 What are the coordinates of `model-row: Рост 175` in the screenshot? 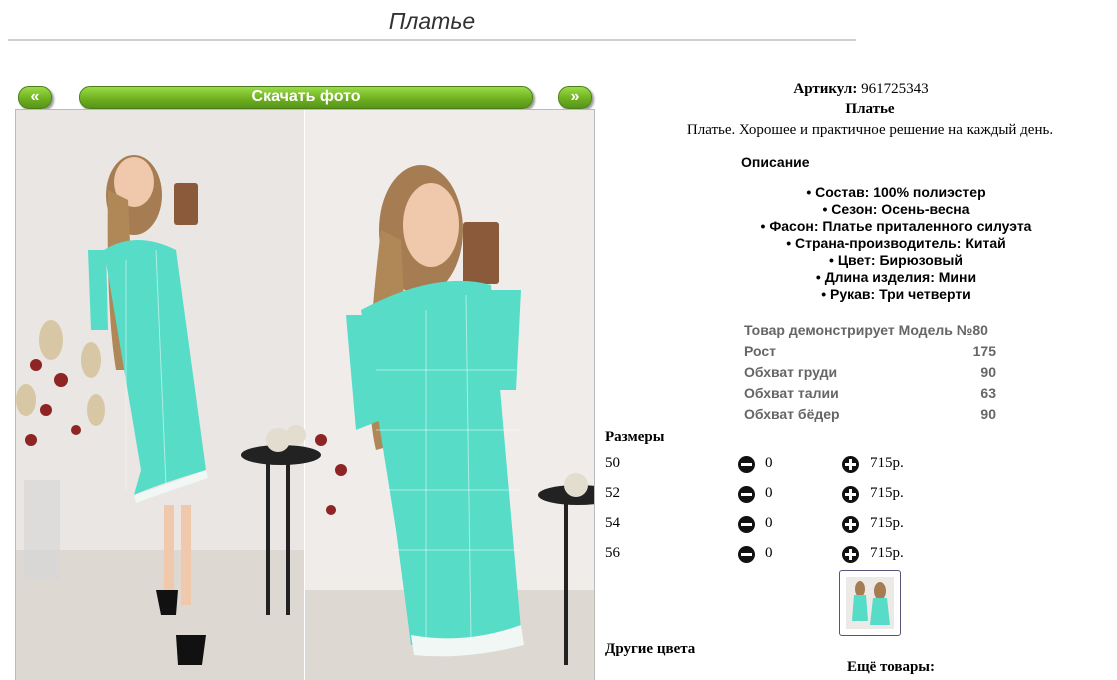 It's located at (870, 351).